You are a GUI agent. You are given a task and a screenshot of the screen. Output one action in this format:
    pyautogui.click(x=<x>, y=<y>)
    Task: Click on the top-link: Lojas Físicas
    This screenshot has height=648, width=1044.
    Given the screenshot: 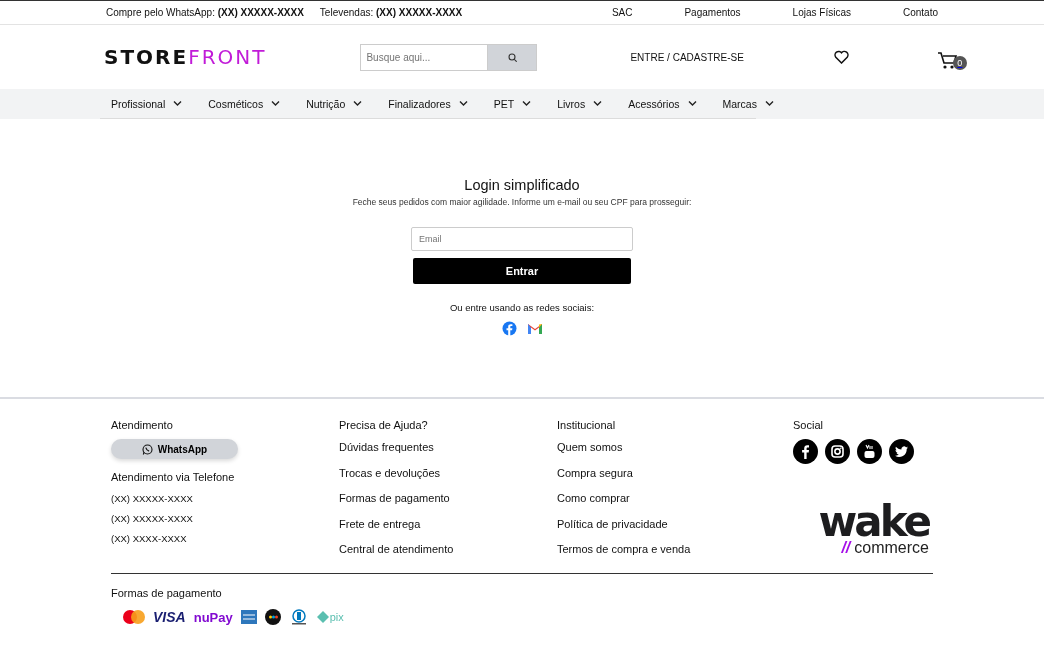 What is the action you would take?
    pyautogui.click(x=821, y=12)
    